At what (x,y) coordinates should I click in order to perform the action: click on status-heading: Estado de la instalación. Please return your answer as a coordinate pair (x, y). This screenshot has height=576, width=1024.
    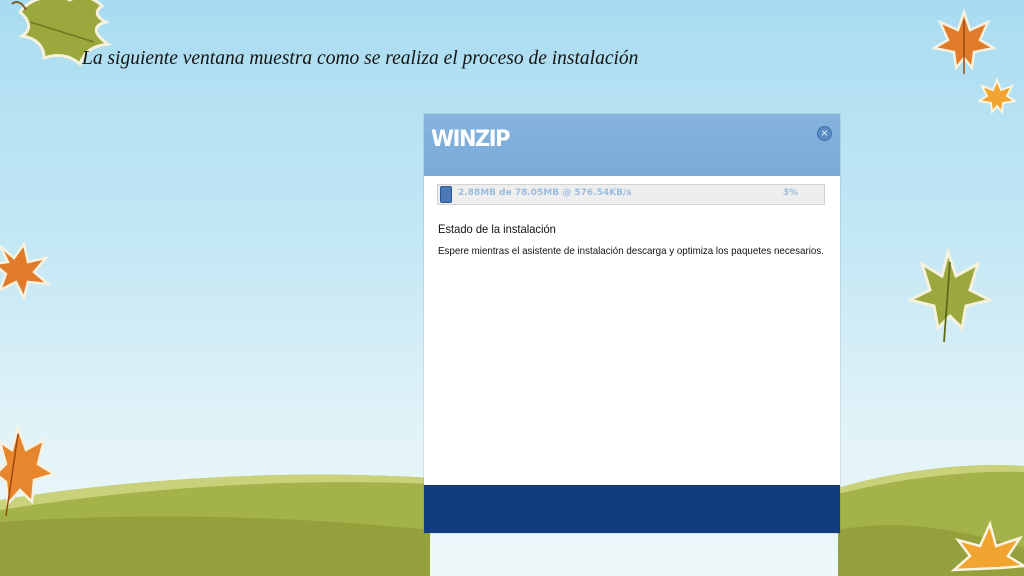
    Looking at the image, I should click on (497, 229).